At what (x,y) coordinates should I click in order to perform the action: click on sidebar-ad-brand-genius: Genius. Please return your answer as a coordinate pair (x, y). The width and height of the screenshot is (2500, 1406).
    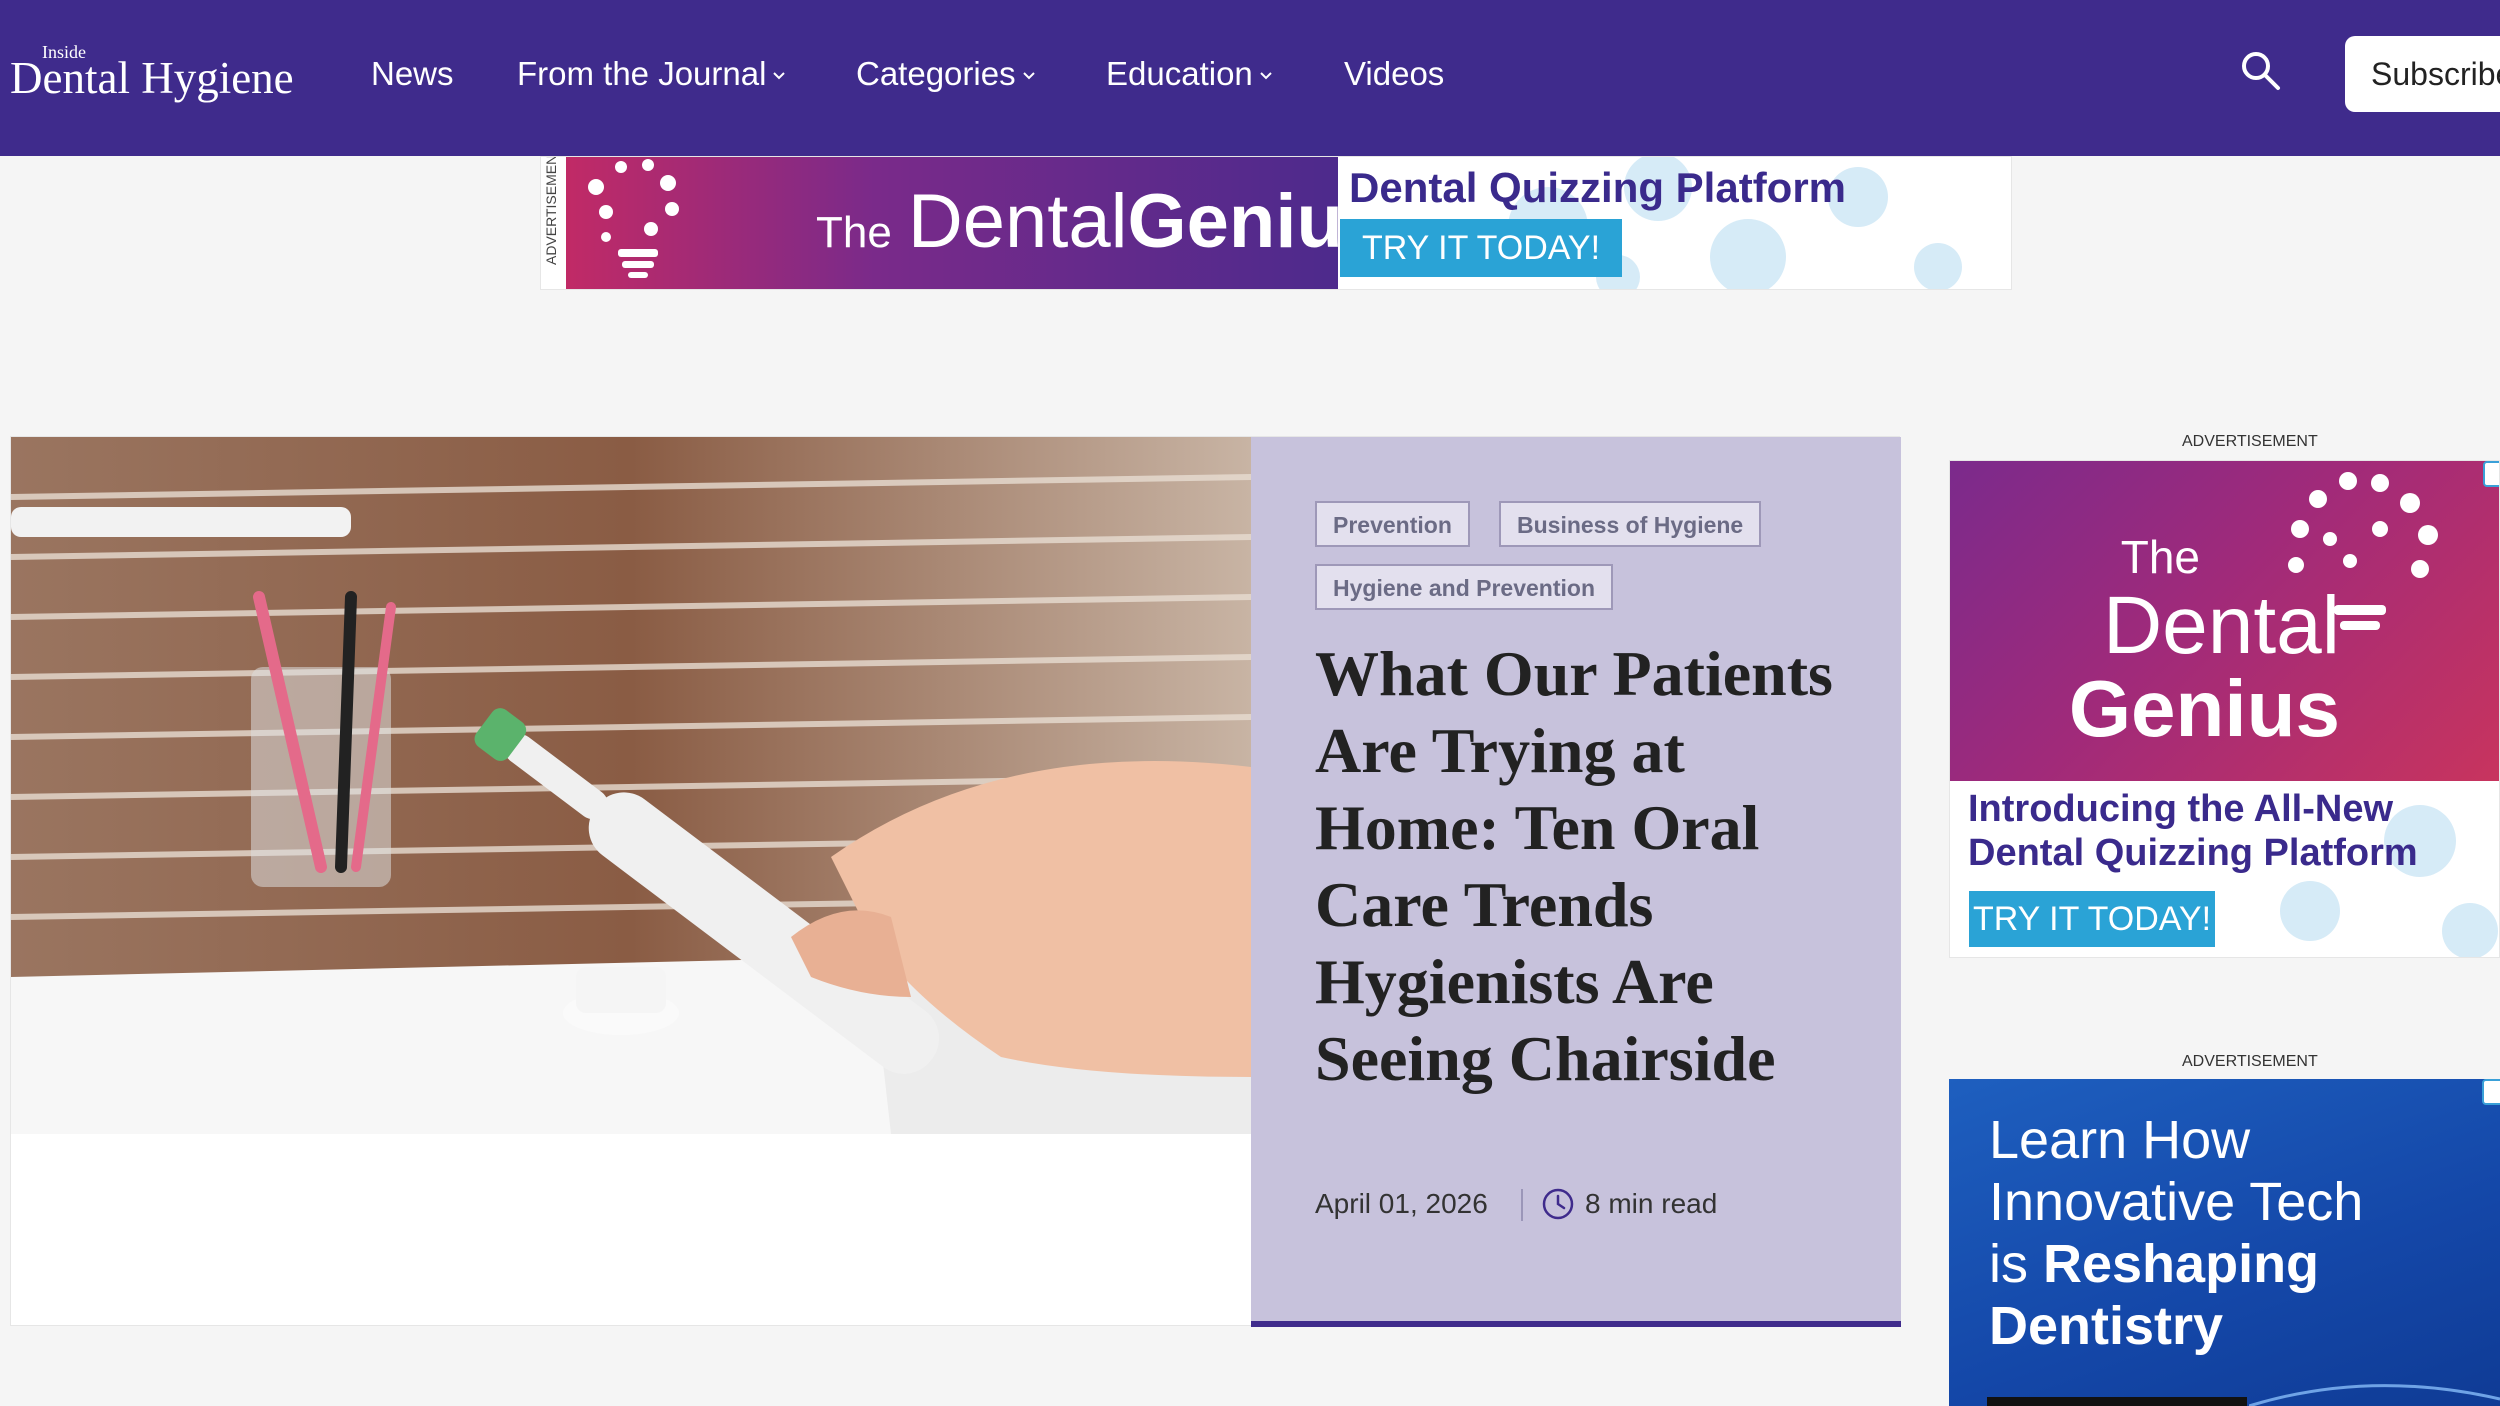
    Looking at the image, I should click on (2204, 708).